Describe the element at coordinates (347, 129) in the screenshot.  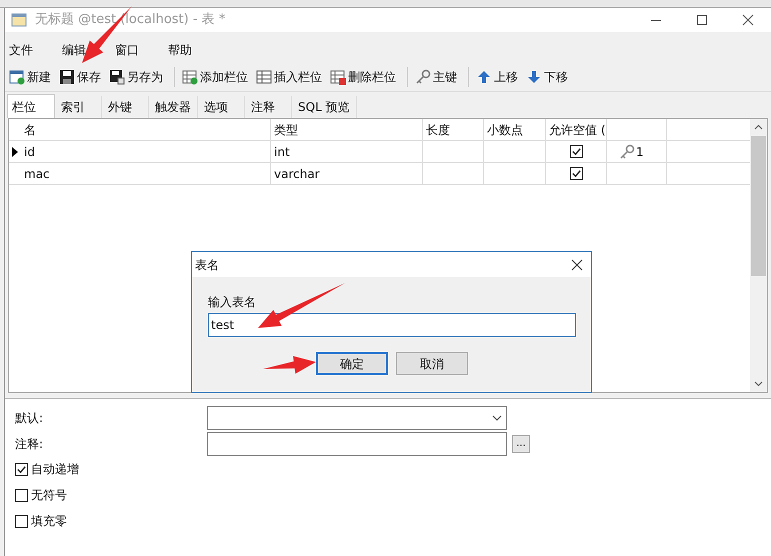
I see `column-header: 类型` at that location.